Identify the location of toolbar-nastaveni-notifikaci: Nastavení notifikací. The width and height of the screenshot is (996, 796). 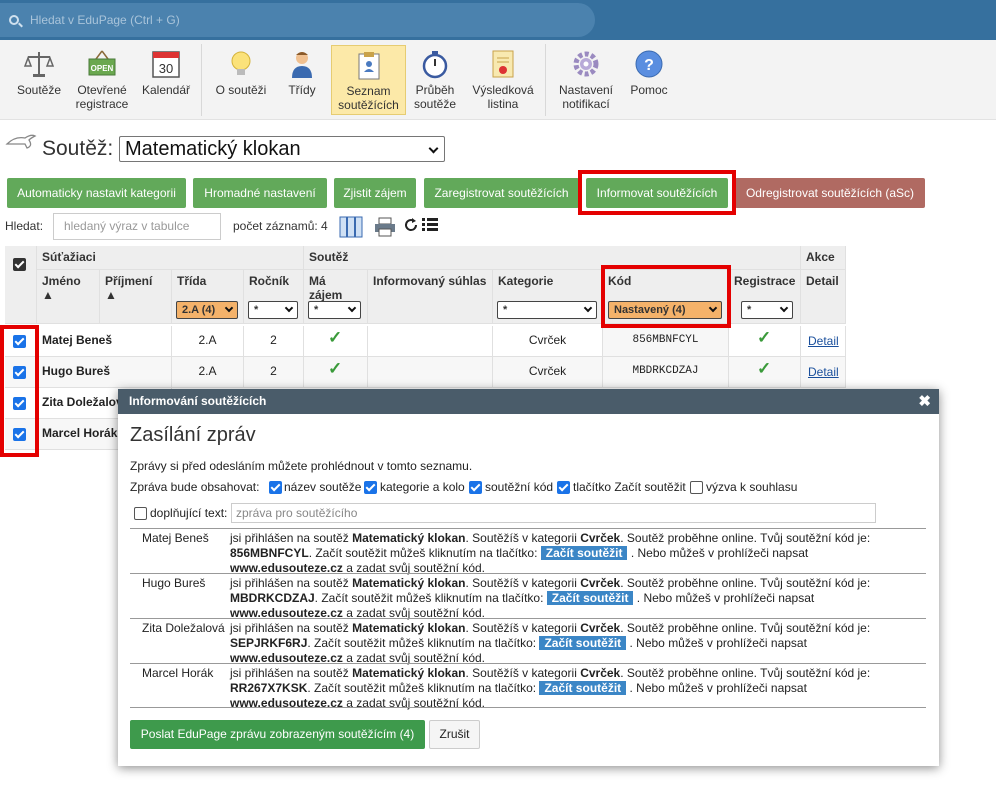
(586, 80).